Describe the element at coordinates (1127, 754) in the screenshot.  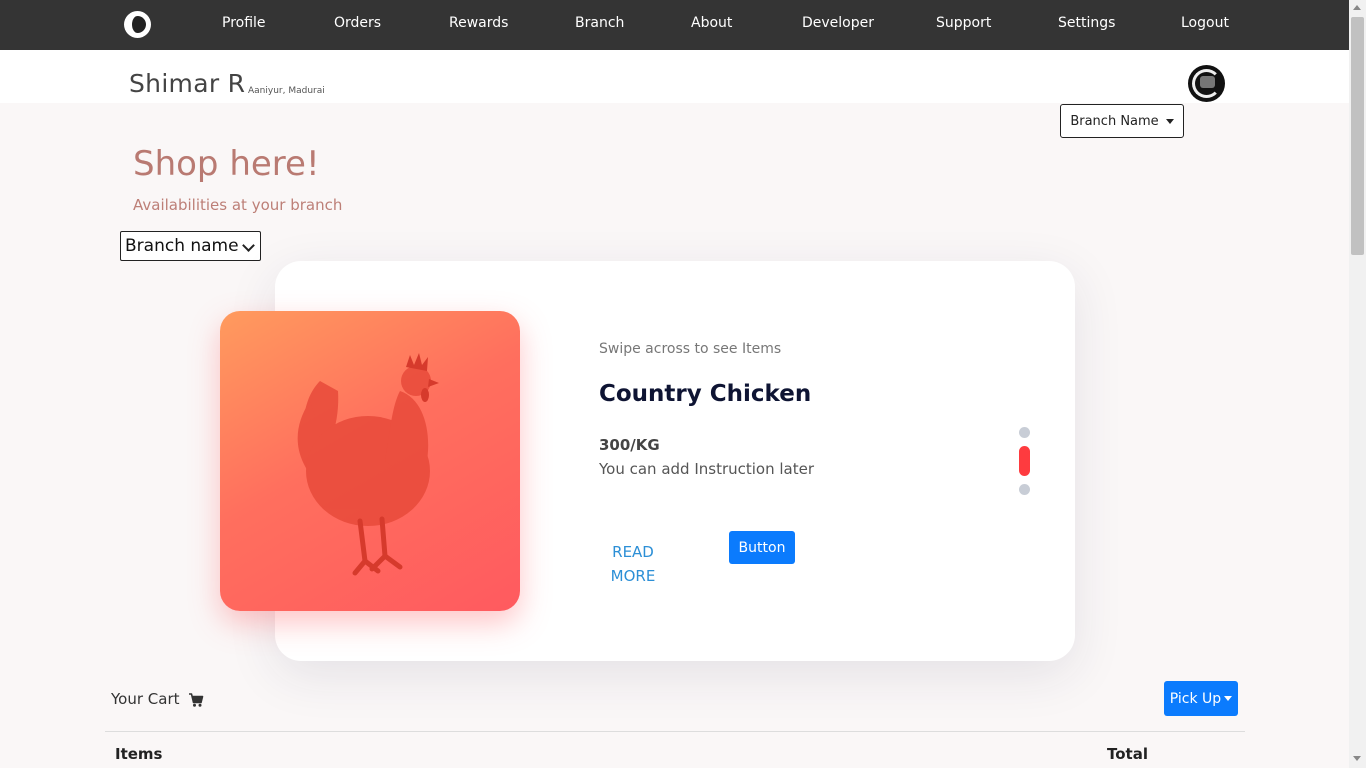
I see `cart-column-total: Total` at that location.